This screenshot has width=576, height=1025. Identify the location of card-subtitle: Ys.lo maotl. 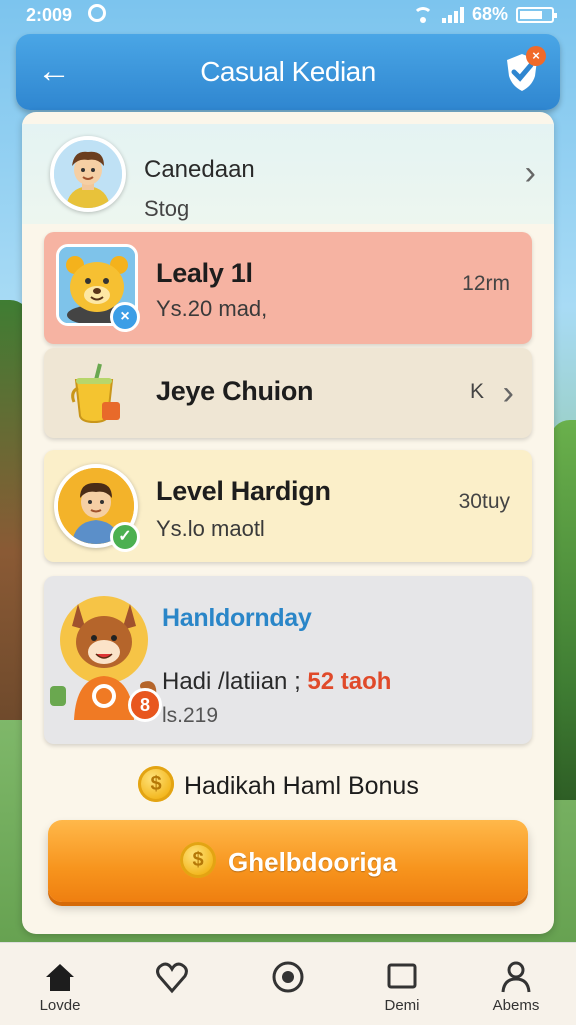
(210, 528).